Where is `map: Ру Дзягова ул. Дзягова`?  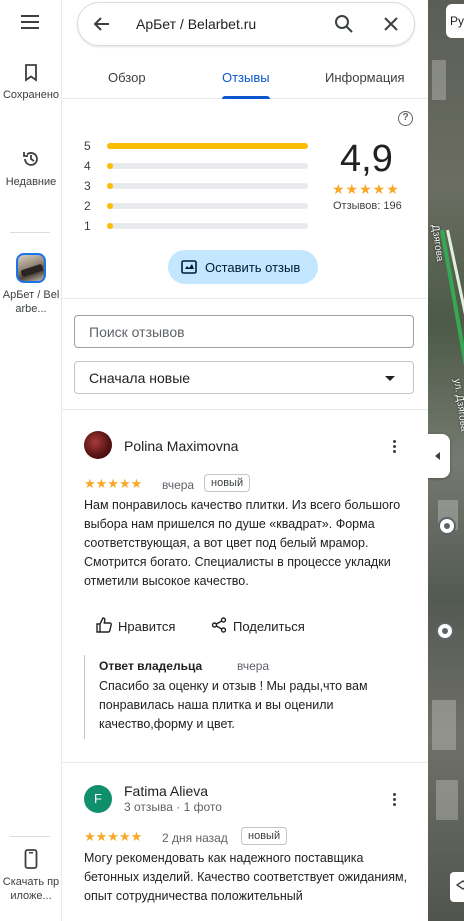
map: Ру Дзягова ул. Дзягова is located at coordinates (446, 460).